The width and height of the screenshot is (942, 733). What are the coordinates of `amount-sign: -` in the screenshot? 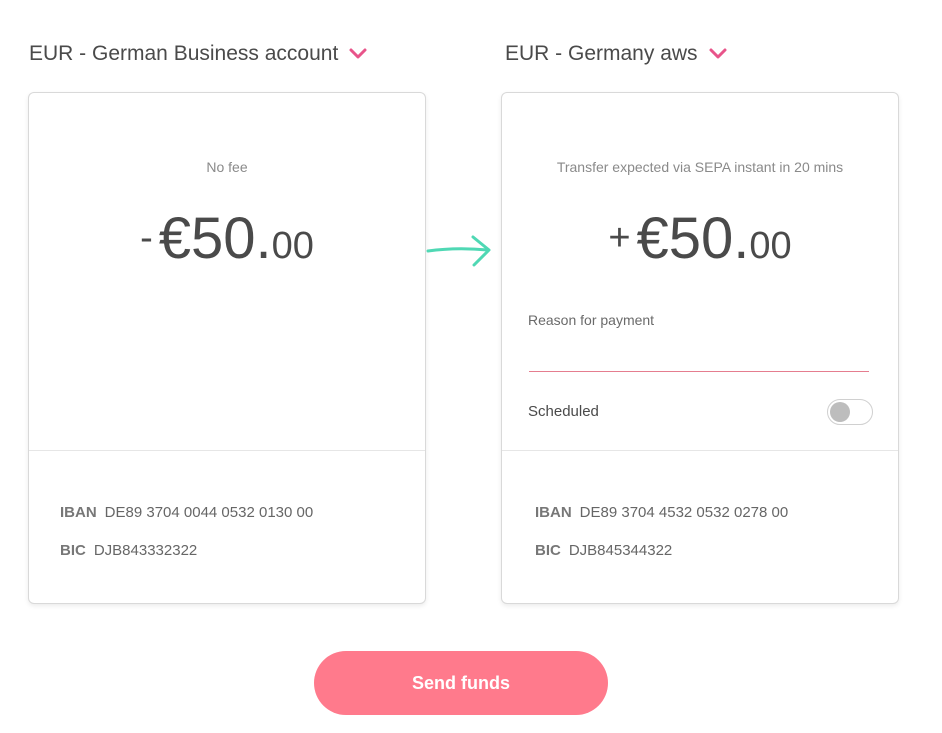 It's located at (146, 238).